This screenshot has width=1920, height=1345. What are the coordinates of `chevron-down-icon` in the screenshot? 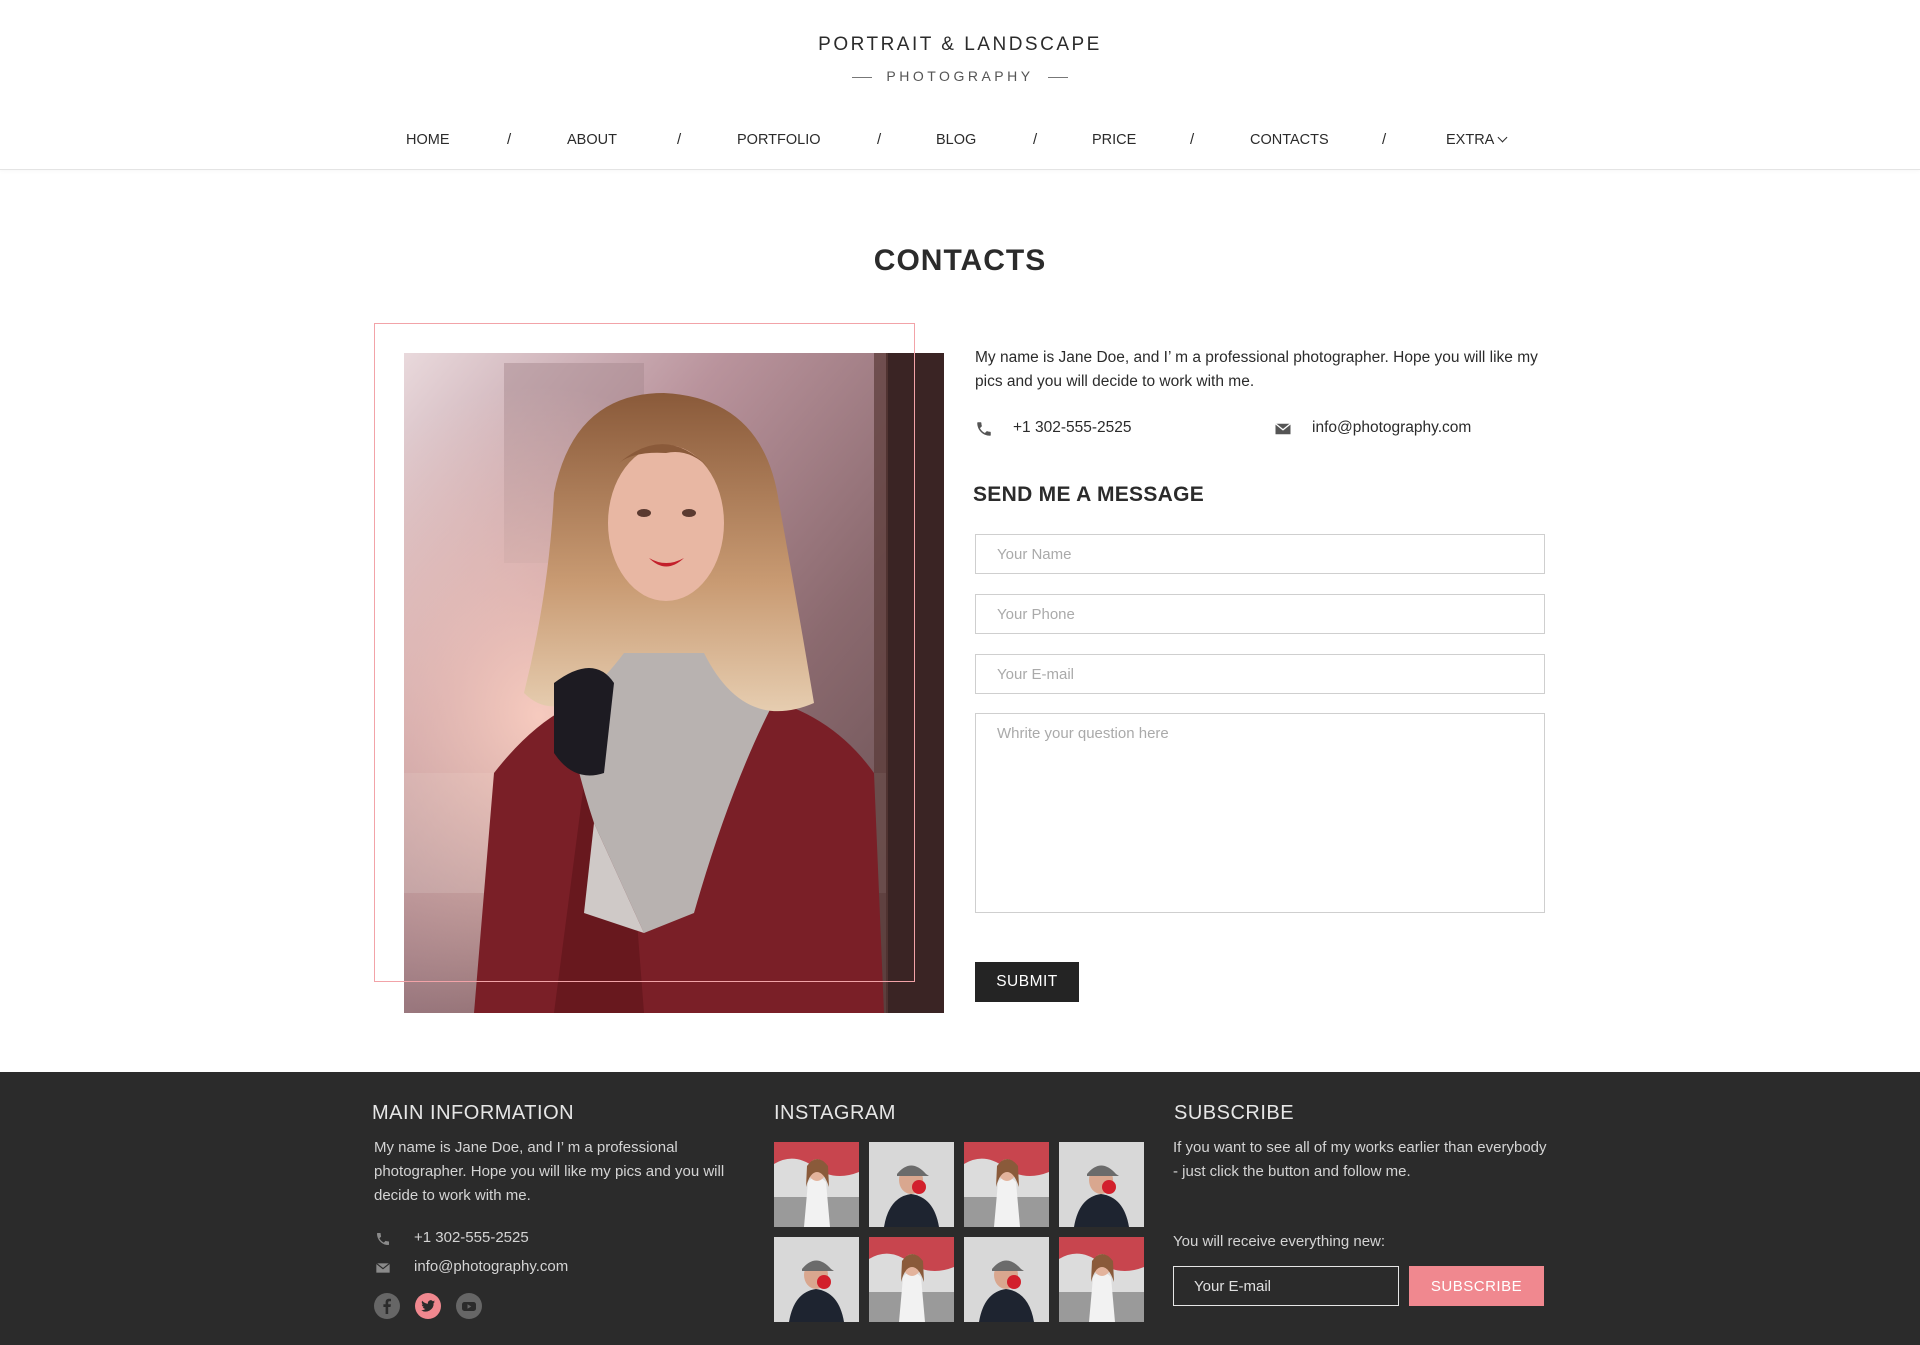 It's located at (1502, 137).